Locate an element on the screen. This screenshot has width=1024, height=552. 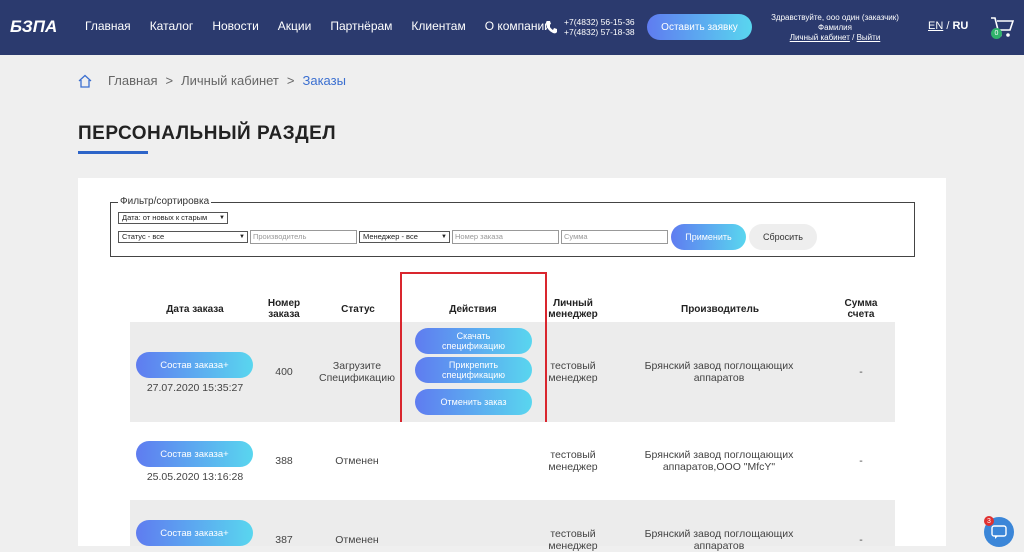
breadcrumb-current: Заказы is located at coordinates (324, 80).